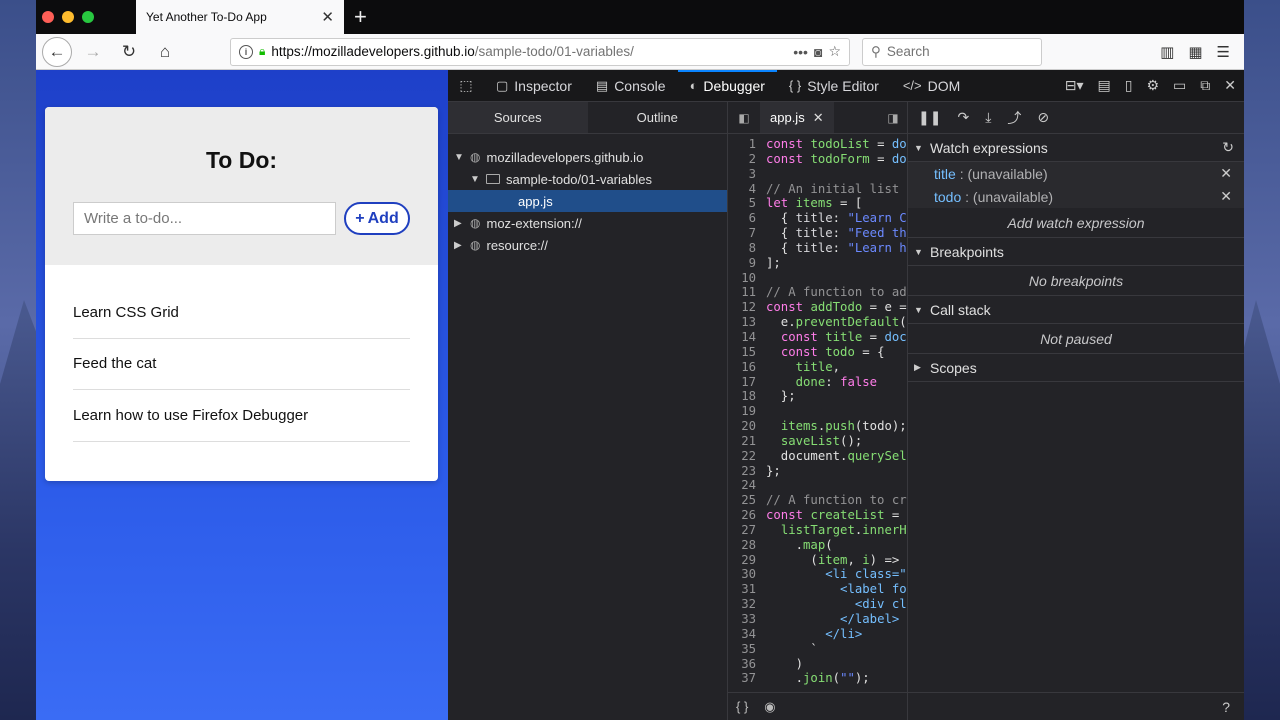  Describe the element at coordinates (742, 159) in the screenshot. I see `line-number: 2` at that location.